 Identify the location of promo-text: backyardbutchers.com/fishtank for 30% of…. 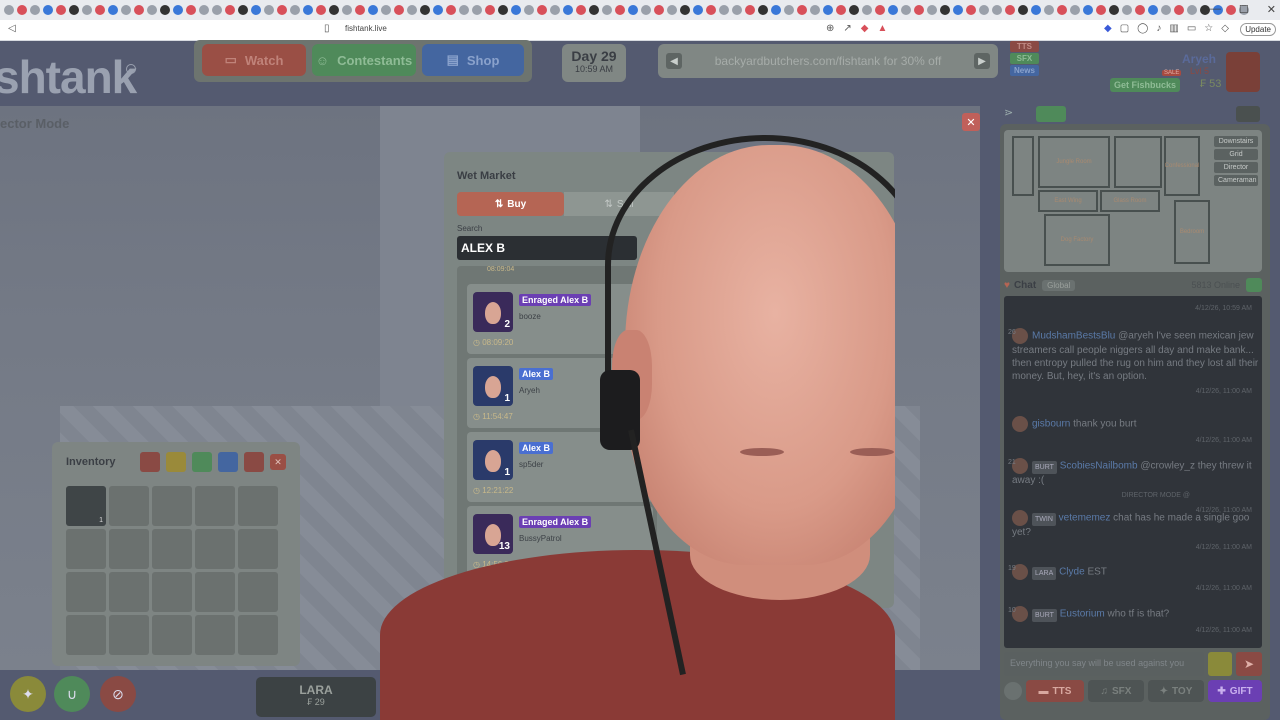
(828, 61).